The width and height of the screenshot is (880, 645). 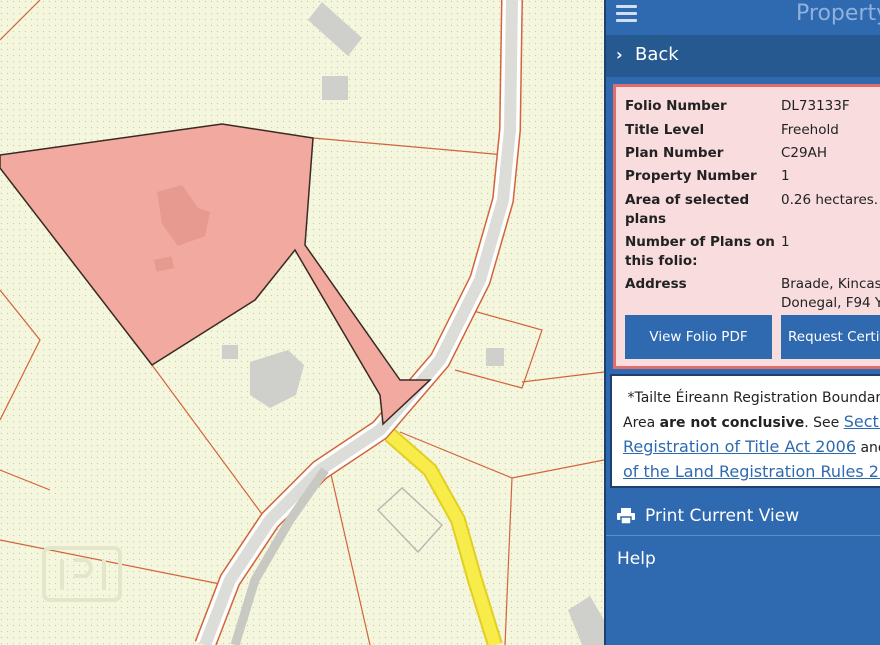 I want to click on notice-text: and, so click(x=870, y=448).